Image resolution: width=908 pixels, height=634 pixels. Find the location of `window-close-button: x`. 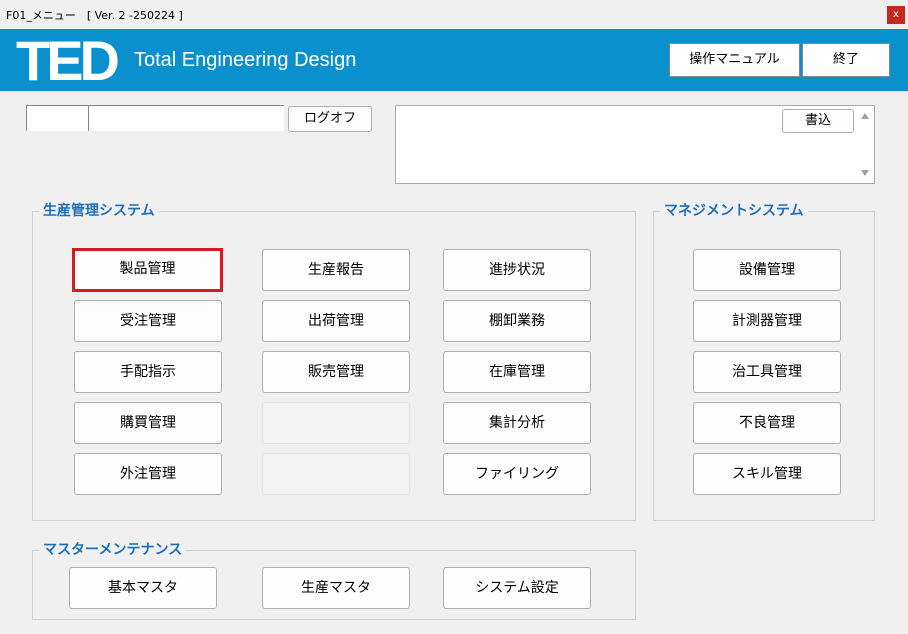

window-close-button: x is located at coordinates (896, 15).